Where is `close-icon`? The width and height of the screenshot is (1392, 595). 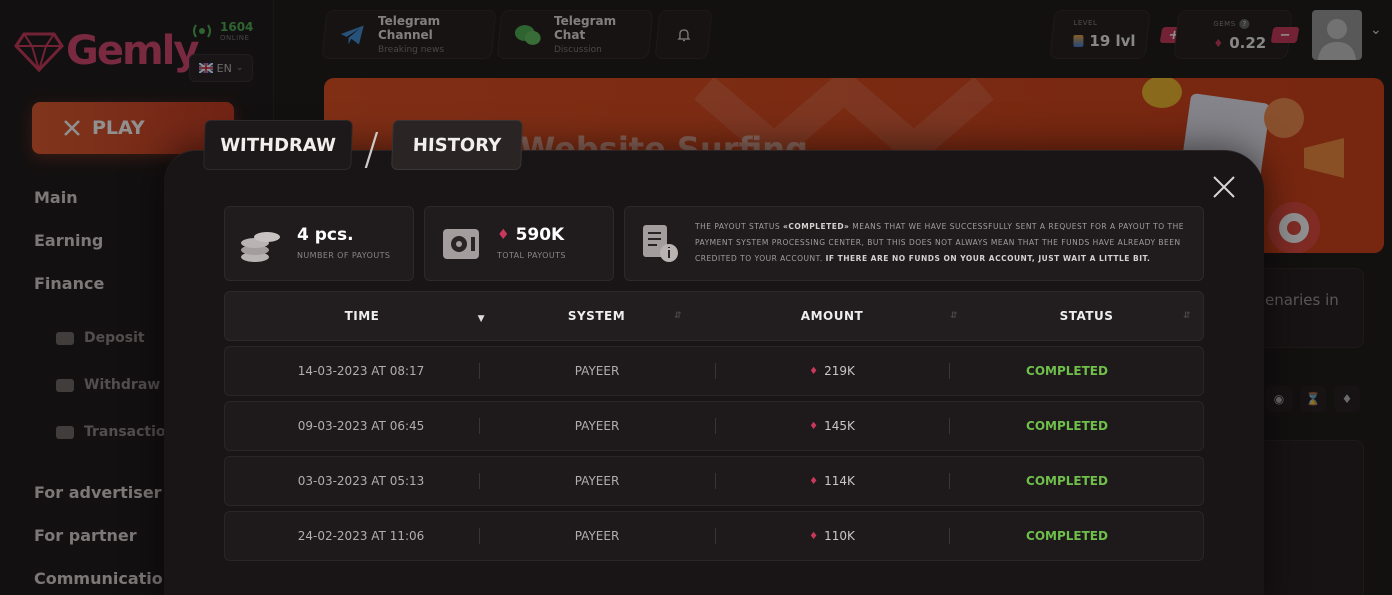
close-icon is located at coordinates (1224, 187).